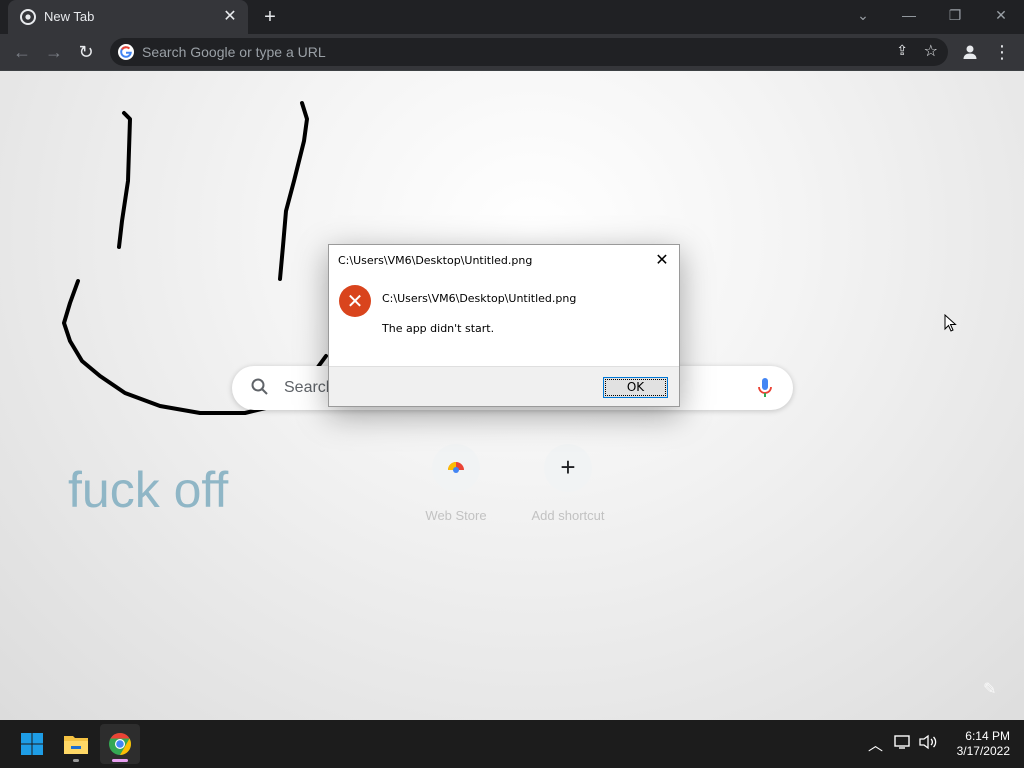 The image size is (1024, 768). Describe the element at coordinates (1001, 15) in the screenshot. I see `close-window-button: ✕` at that location.